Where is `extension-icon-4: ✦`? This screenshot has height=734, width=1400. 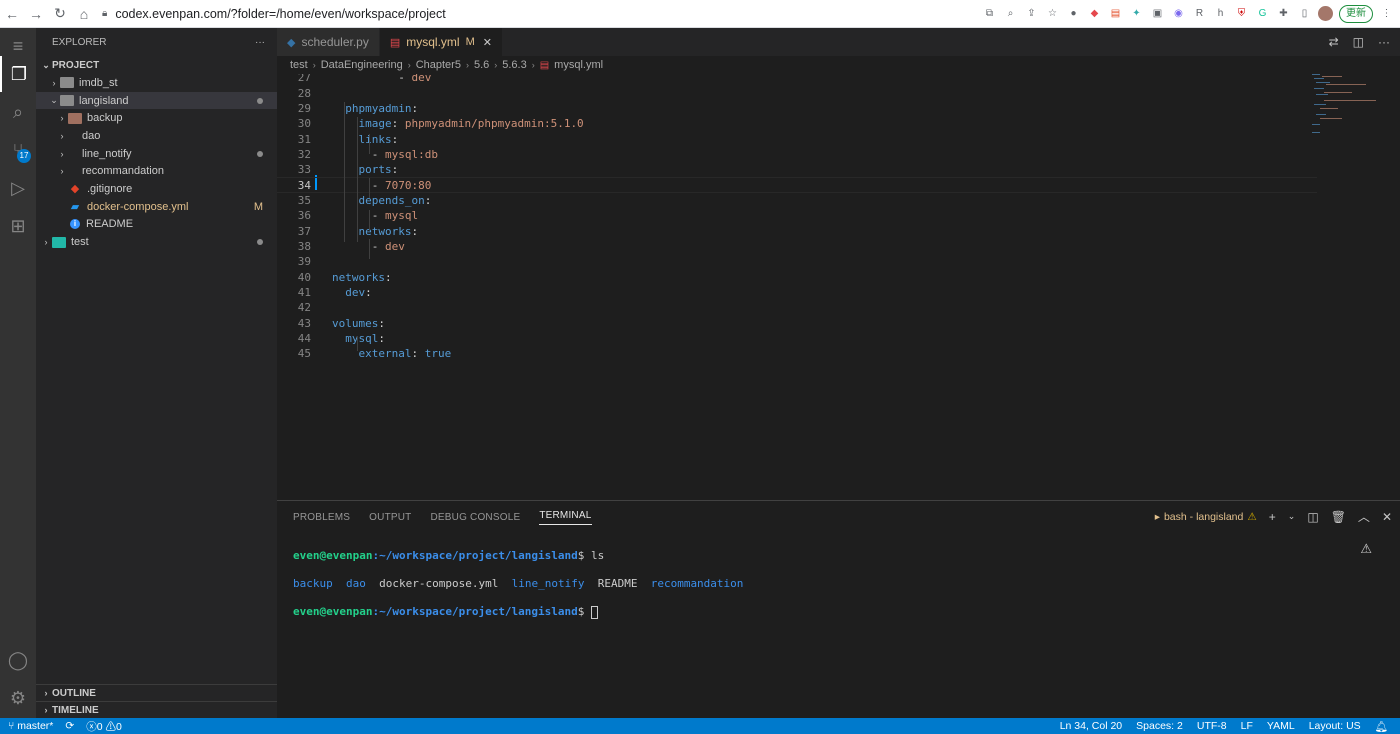
extension-icon-4: ✦ is located at coordinates (1136, 13).